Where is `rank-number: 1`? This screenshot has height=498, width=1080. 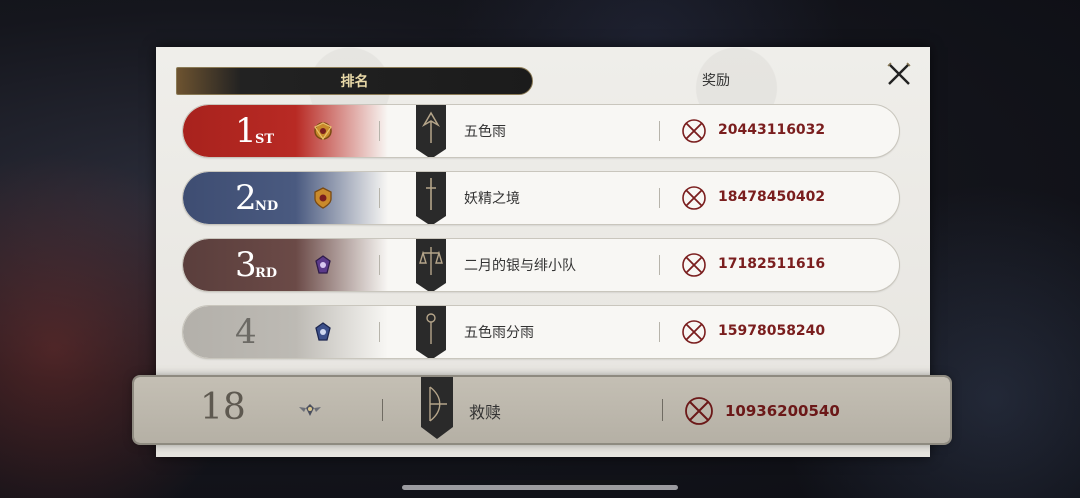 rank-number: 1 is located at coordinates (246, 131).